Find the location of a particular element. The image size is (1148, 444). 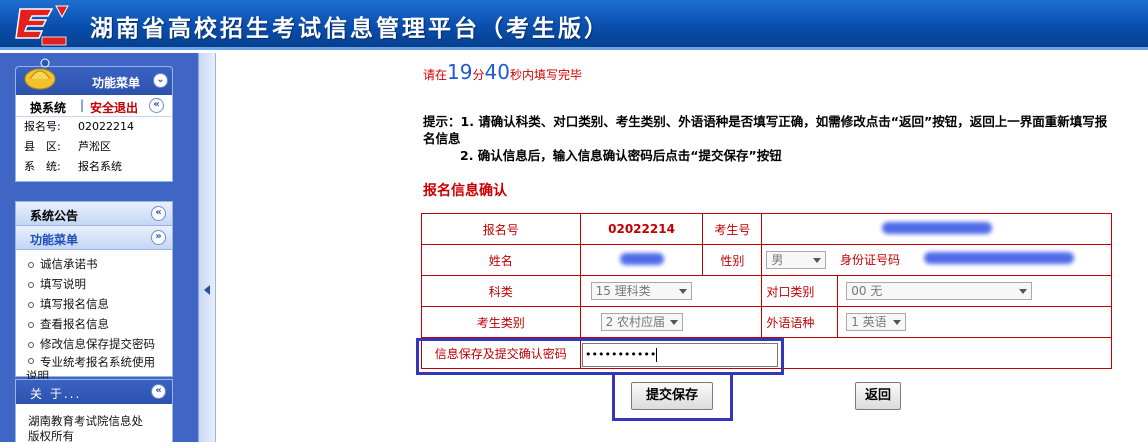

back-button: 返回 is located at coordinates (878, 396).